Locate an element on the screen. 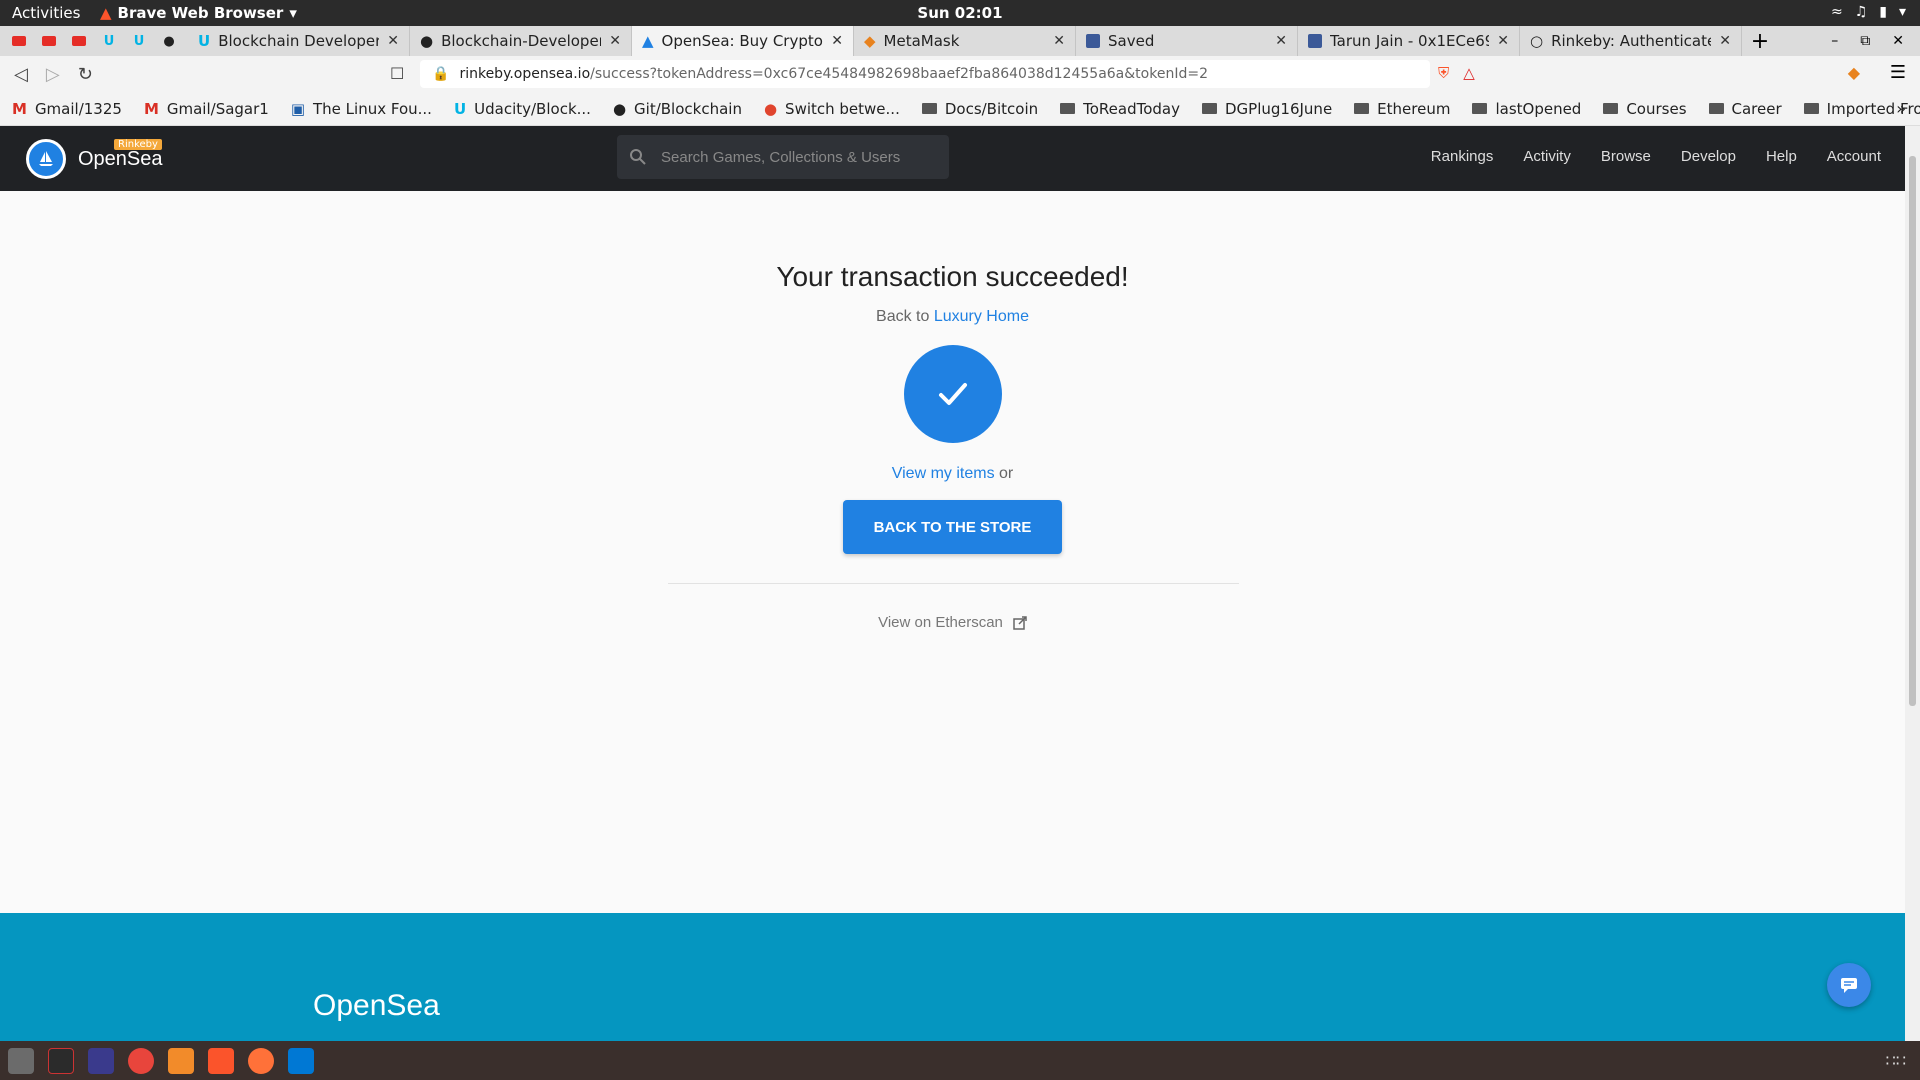 This screenshot has height=1080, width=1920. forward-icon: ▷ is located at coordinates (53, 74).